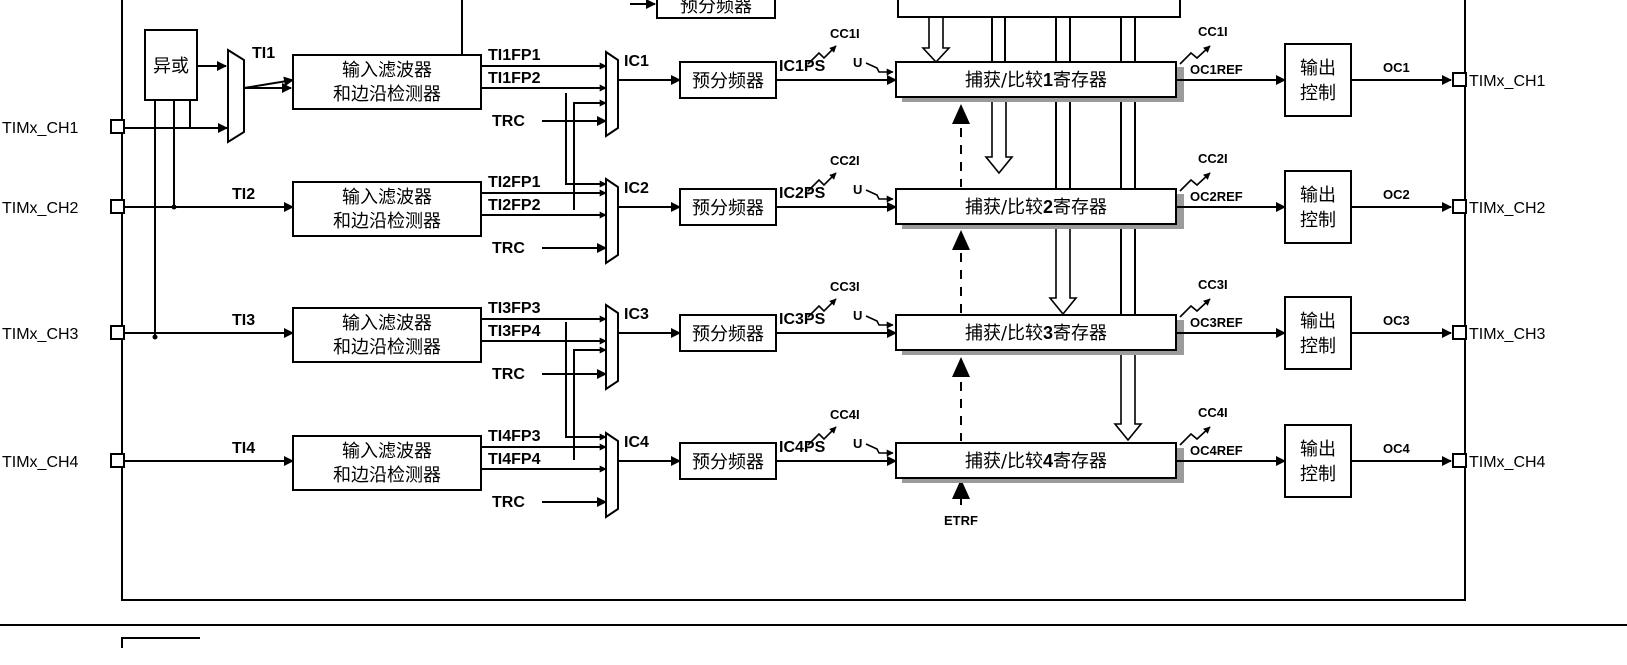 Image resolution: width=1627 pixels, height=665 pixels. What do you see at coordinates (40, 462) in the screenshot?
I see `input-pin-label: TIMx_CH4` at bounding box center [40, 462].